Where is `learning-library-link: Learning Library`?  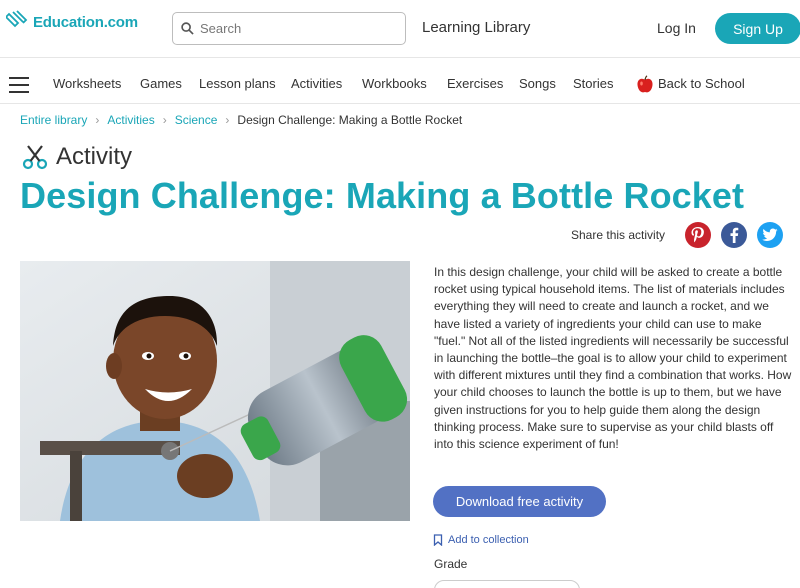
learning-library-link: Learning Library is located at coordinates (476, 27).